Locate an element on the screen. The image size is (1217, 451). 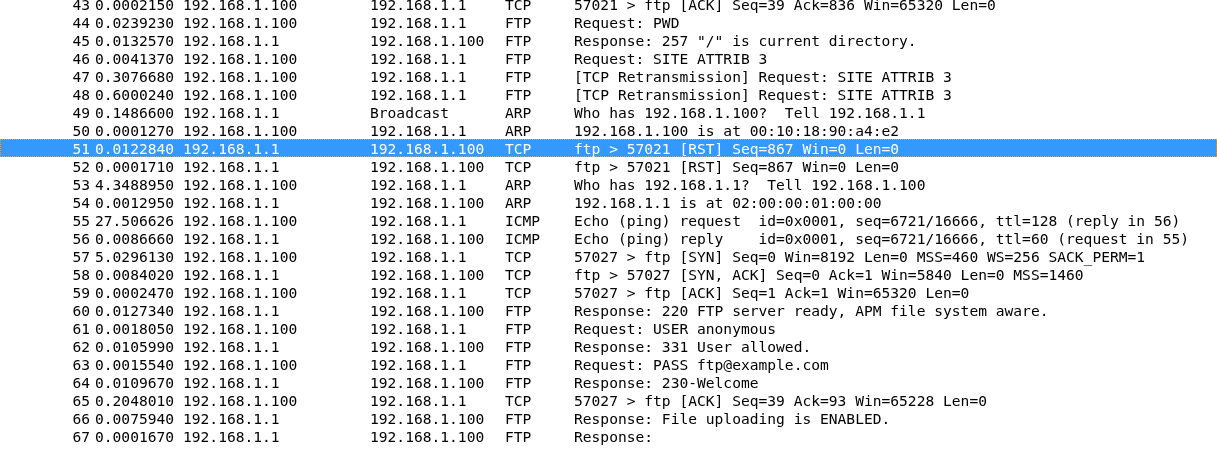
packet-row: 50 0.0001270 192.168.1.100 192.168.1.1 ARP 192.168.1.100 is at 00:10:18:90:a4:e2 is located at coordinates (608, 130).